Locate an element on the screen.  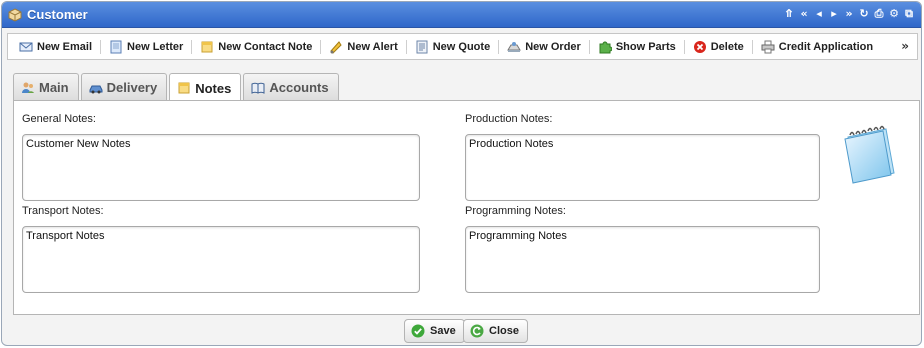
new-order-button: New Order is located at coordinates (544, 47).